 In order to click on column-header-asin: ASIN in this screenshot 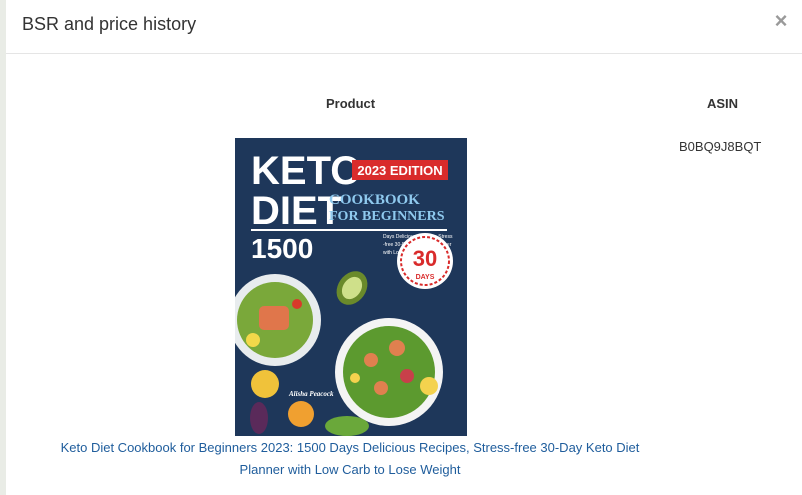, I will do `click(723, 103)`.